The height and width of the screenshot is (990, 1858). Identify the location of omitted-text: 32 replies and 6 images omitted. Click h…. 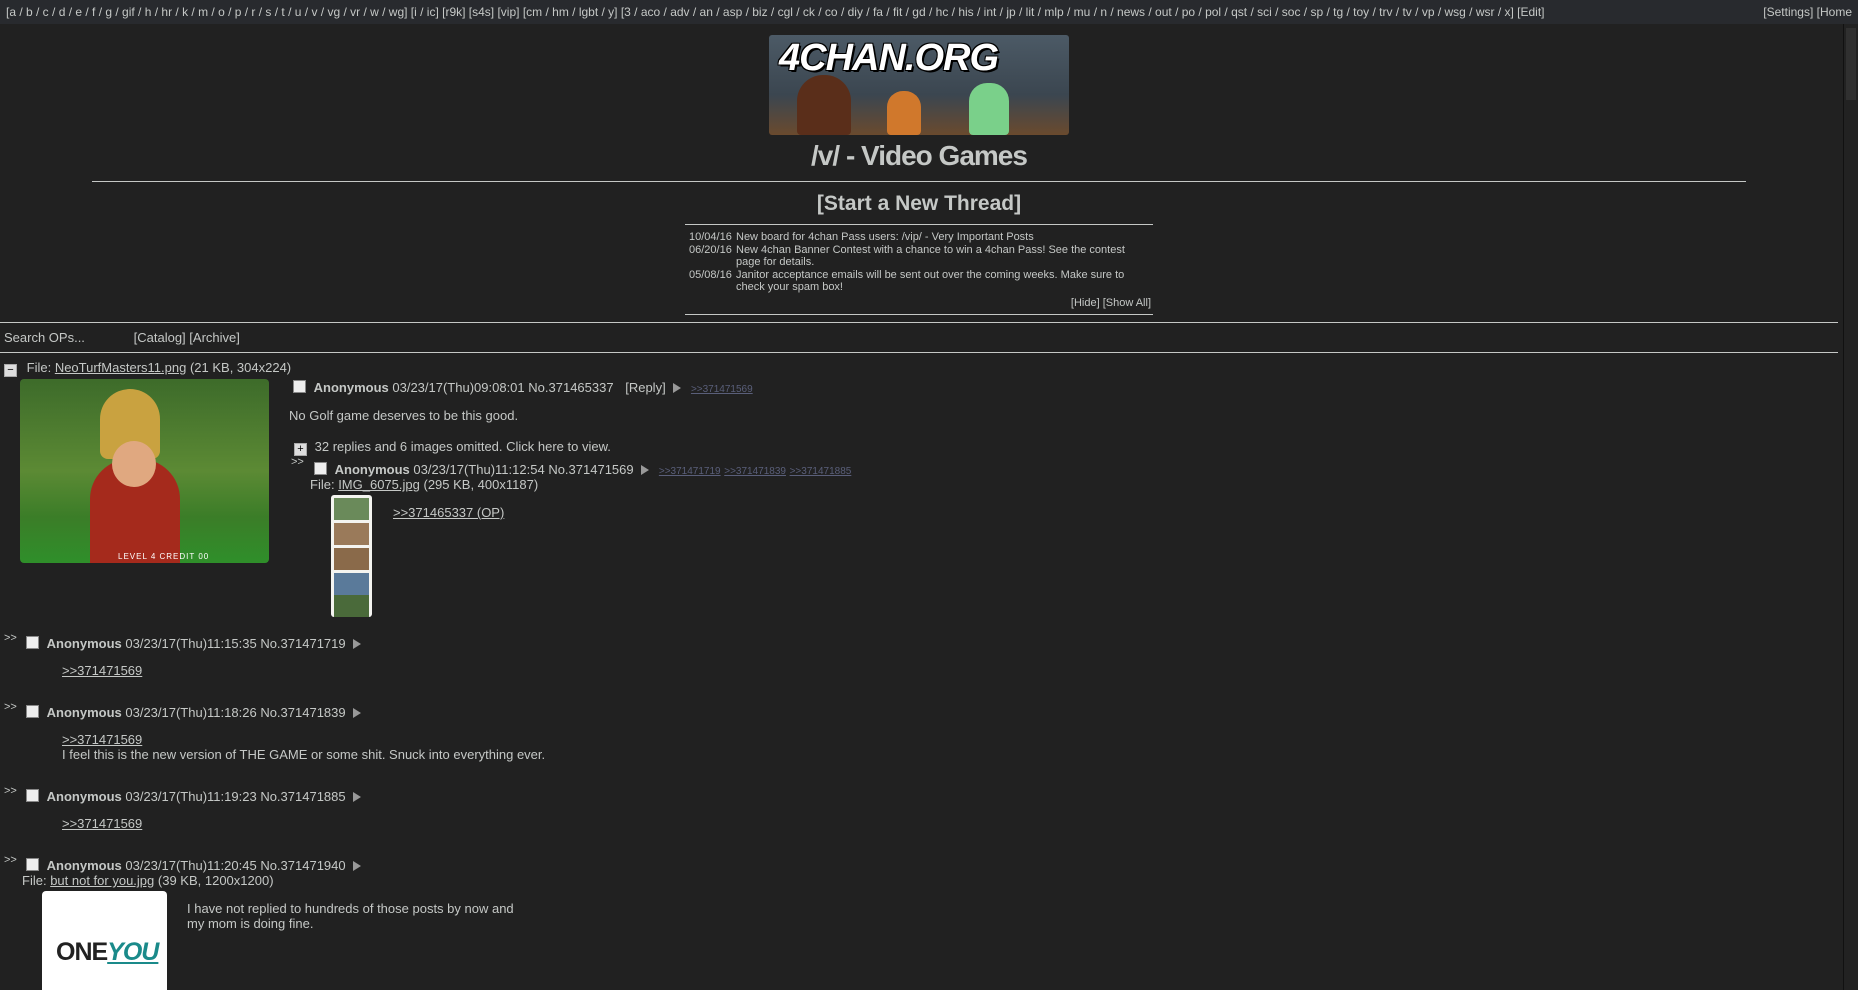
(463, 446).